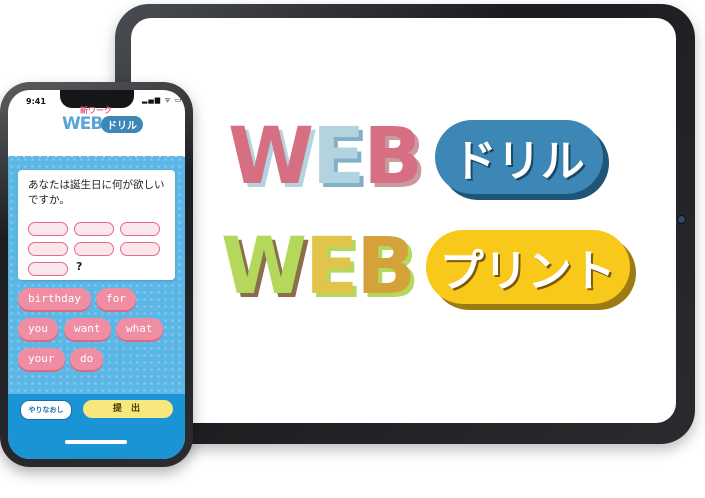  What do you see at coordinates (116, 299) in the screenshot?
I see `word-chip-for: for` at bounding box center [116, 299].